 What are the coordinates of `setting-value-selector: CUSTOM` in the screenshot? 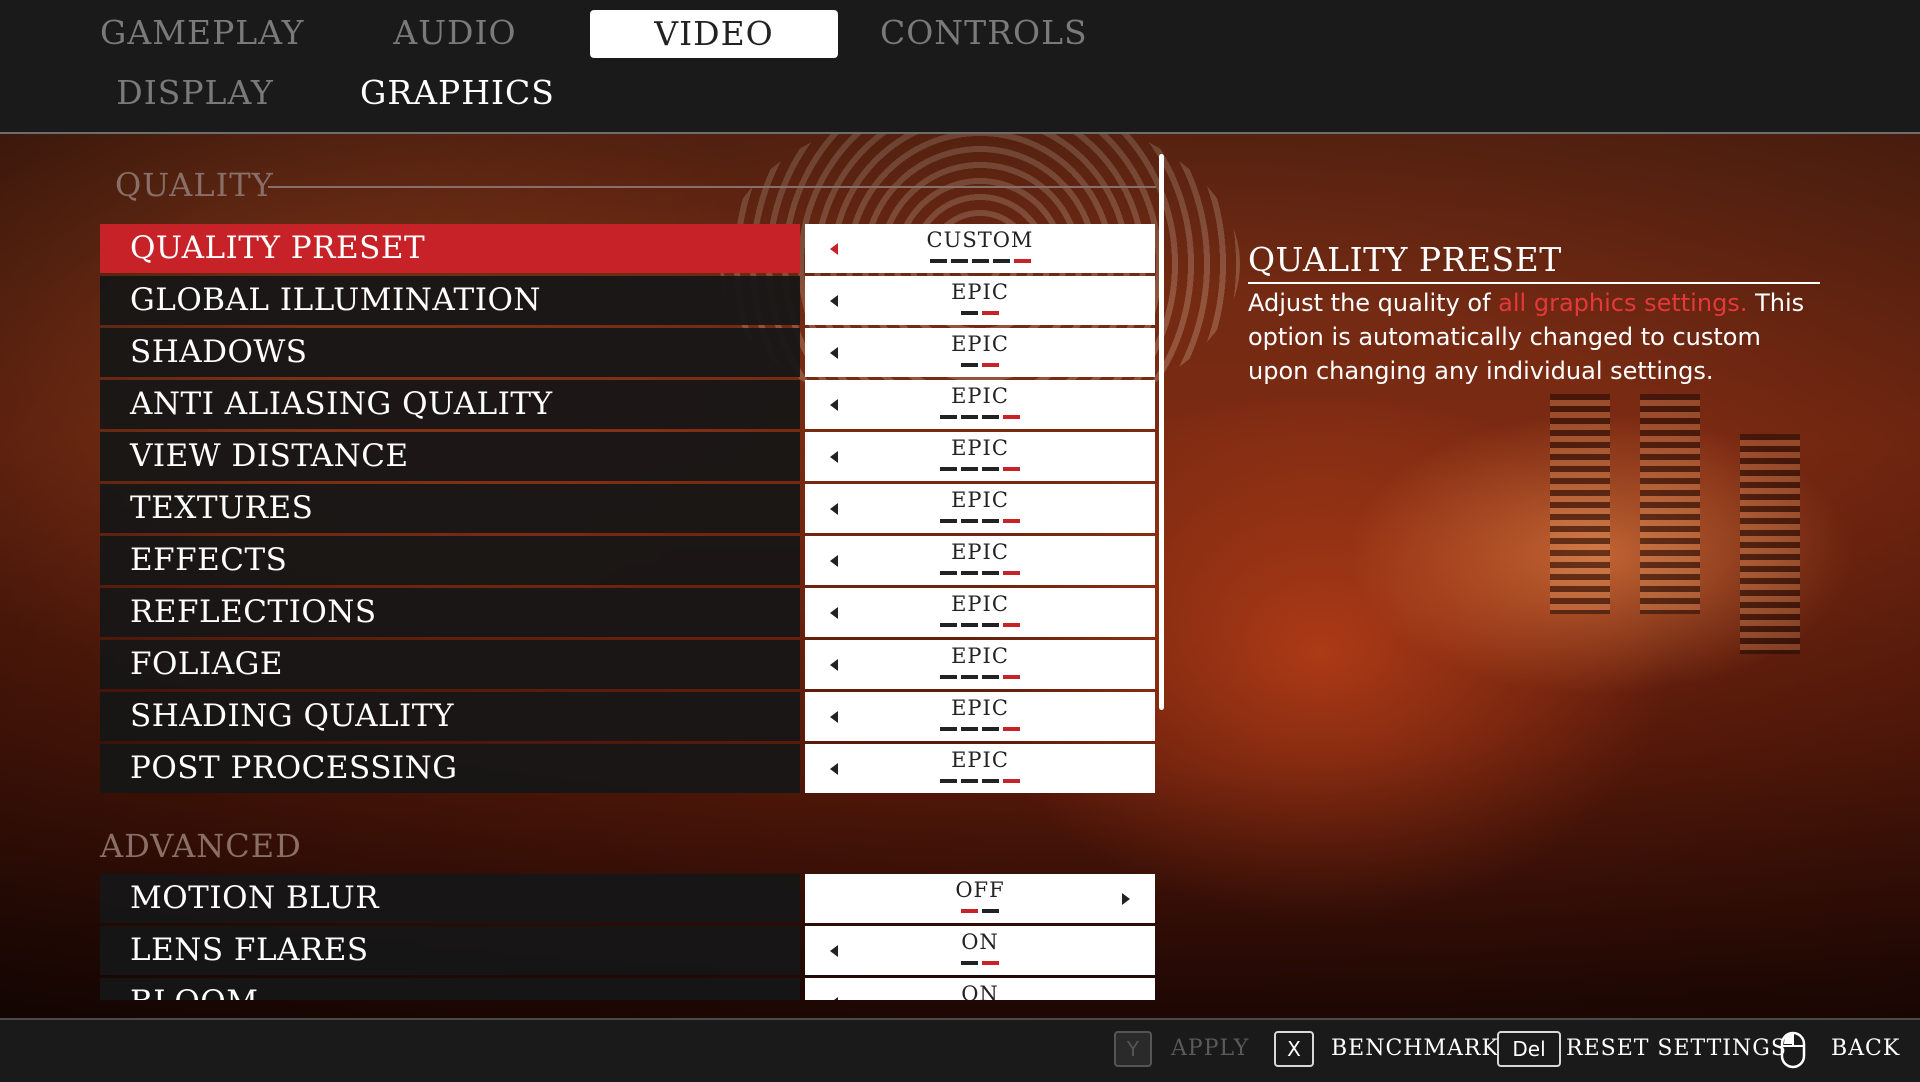 It's located at (980, 248).